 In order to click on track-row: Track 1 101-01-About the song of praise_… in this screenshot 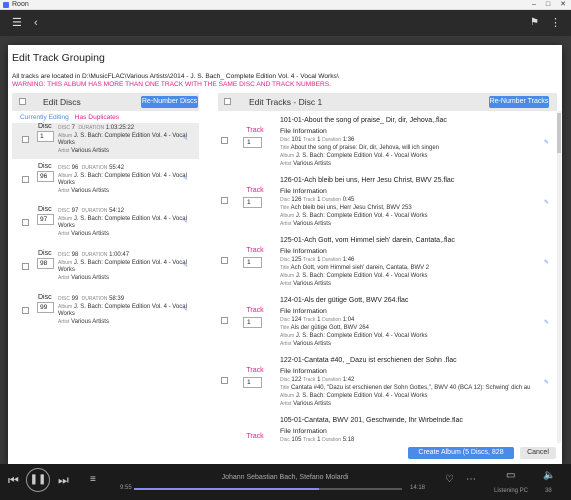, I will do `click(387, 146)`.